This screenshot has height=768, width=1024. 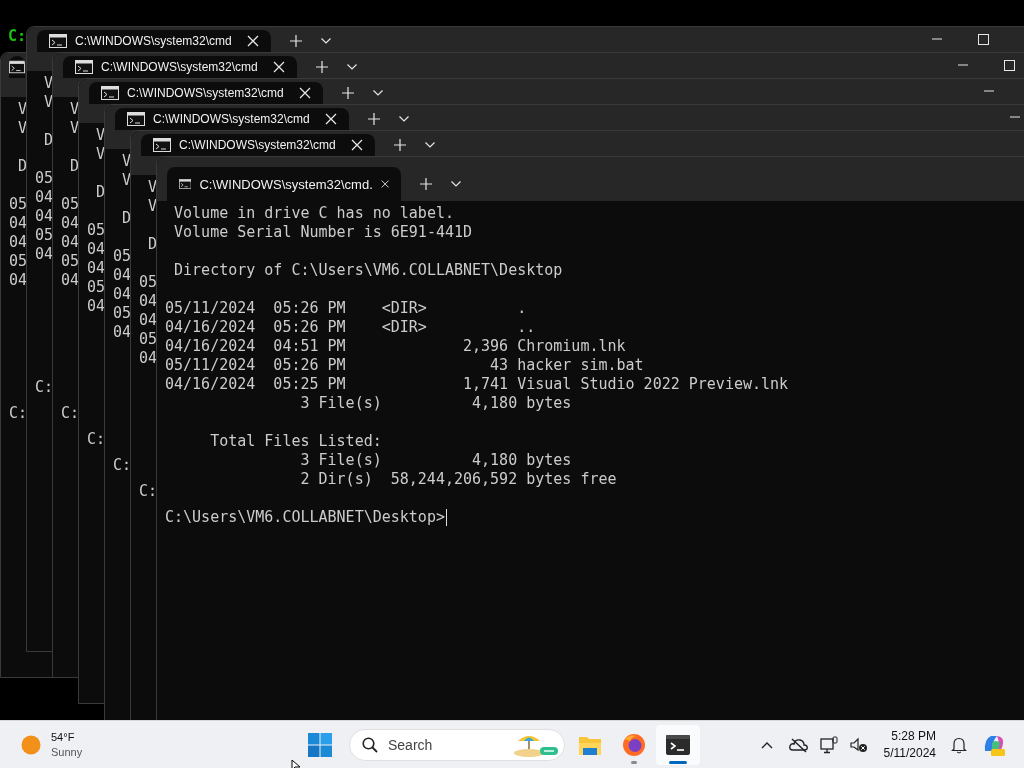 I want to click on temperature-text: 54°F, so click(x=63, y=737).